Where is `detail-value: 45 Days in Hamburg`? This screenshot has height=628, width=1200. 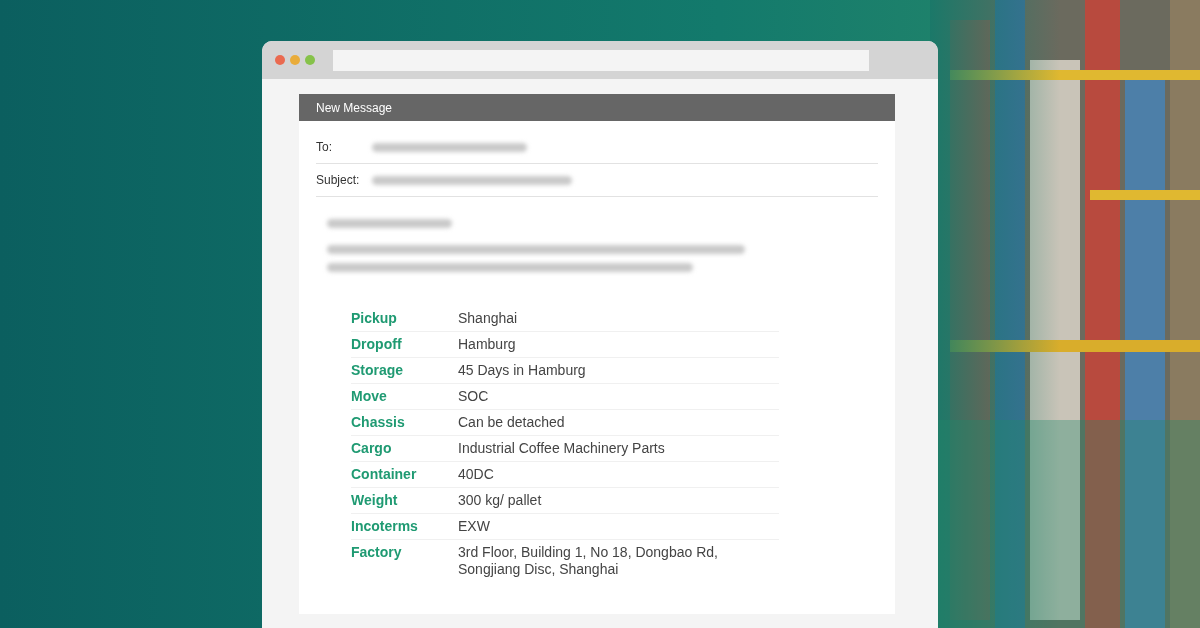 detail-value: 45 Days in Hamburg is located at coordinates (522, 370).